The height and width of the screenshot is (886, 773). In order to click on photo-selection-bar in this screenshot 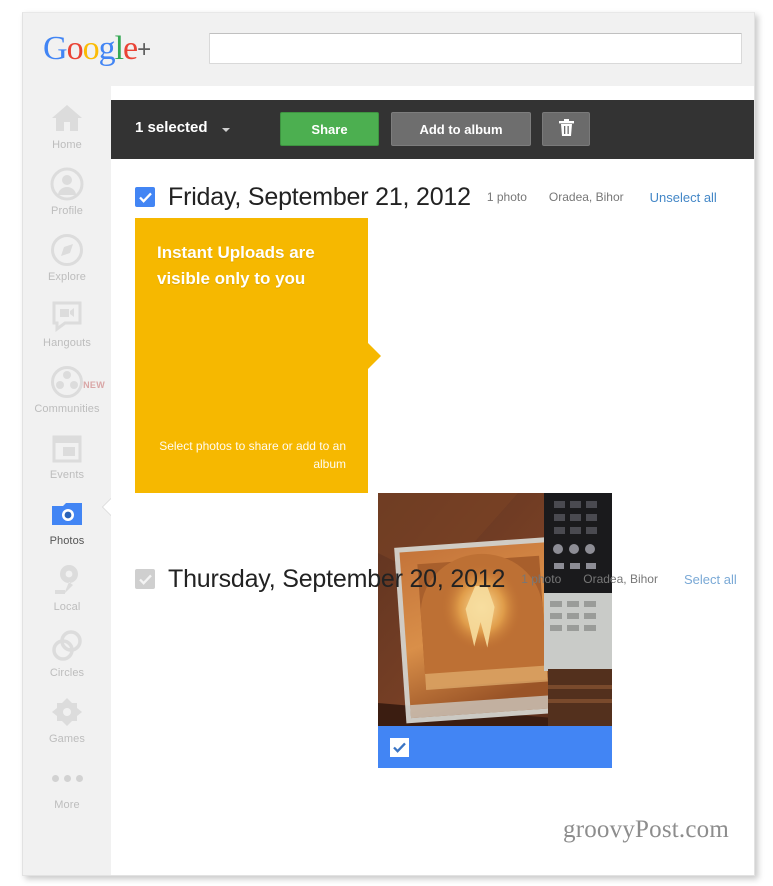, I will do `click(495, 747)`.